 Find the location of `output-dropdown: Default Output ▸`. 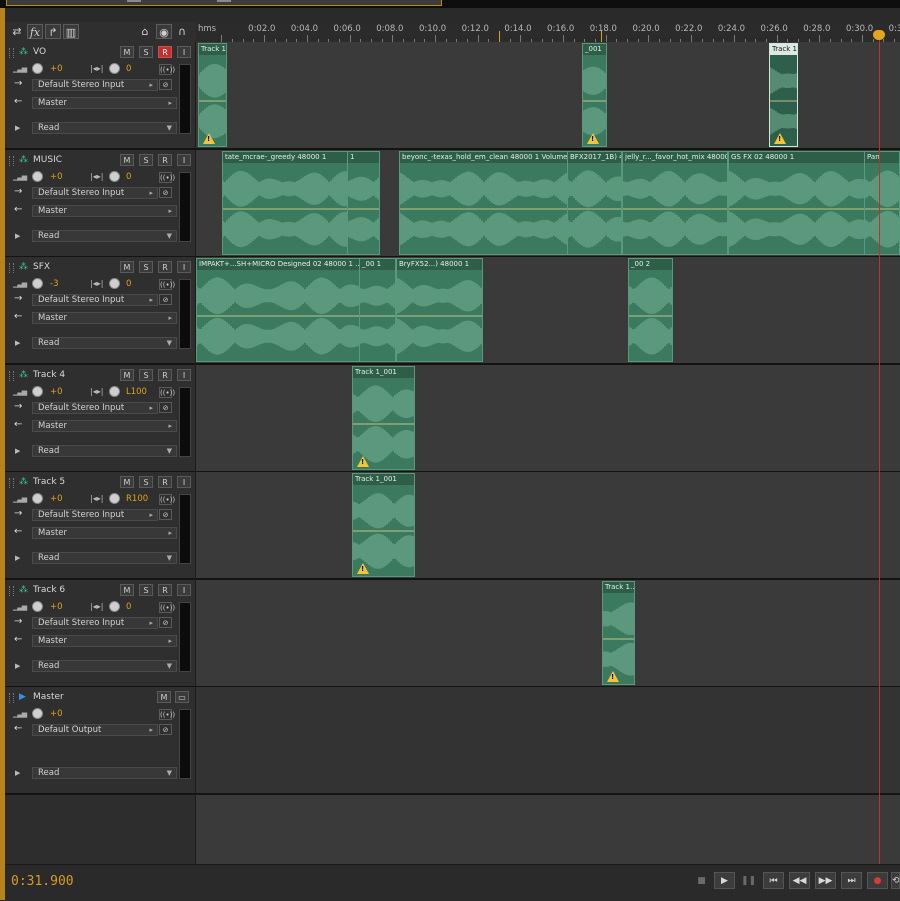

output-dropdown: Default Output ▸ is located at coordinates (95, 730).